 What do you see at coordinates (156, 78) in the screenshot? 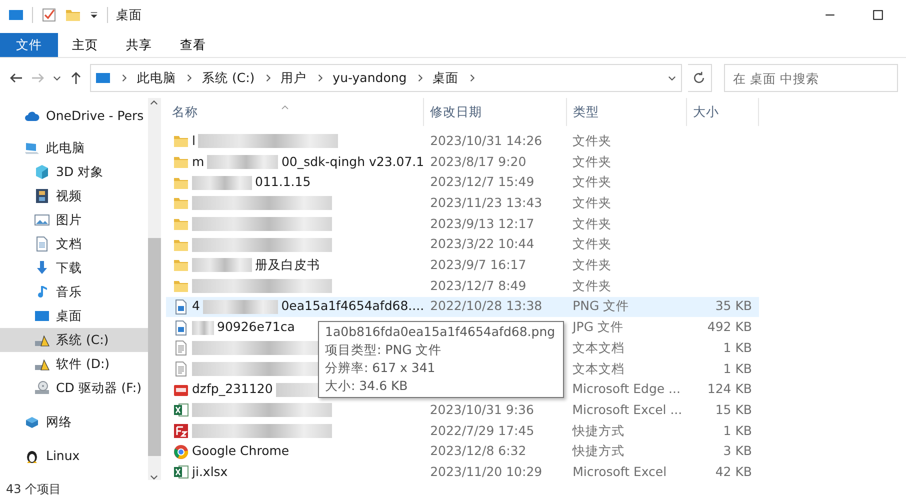
I see `breadcrumb: 此电脑` at bounding box center [156, 78].